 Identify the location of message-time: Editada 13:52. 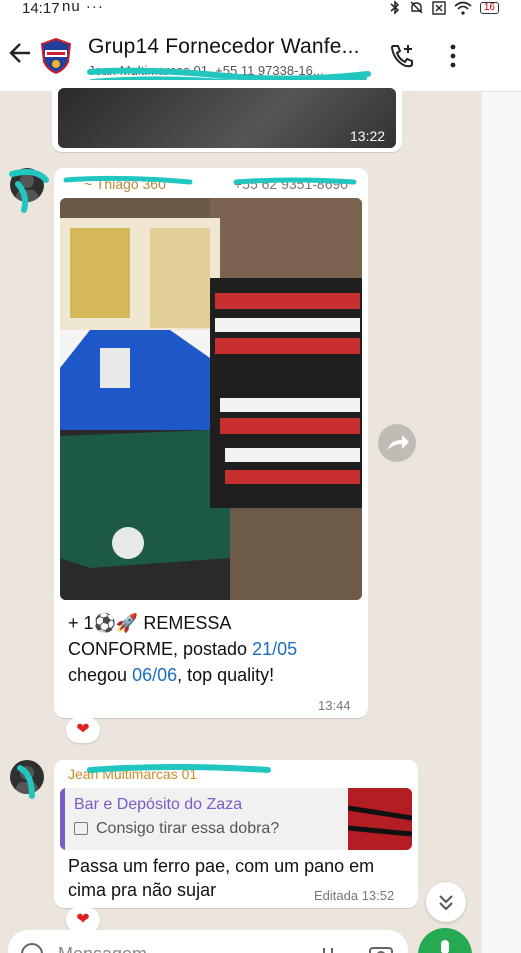
(354, 895).